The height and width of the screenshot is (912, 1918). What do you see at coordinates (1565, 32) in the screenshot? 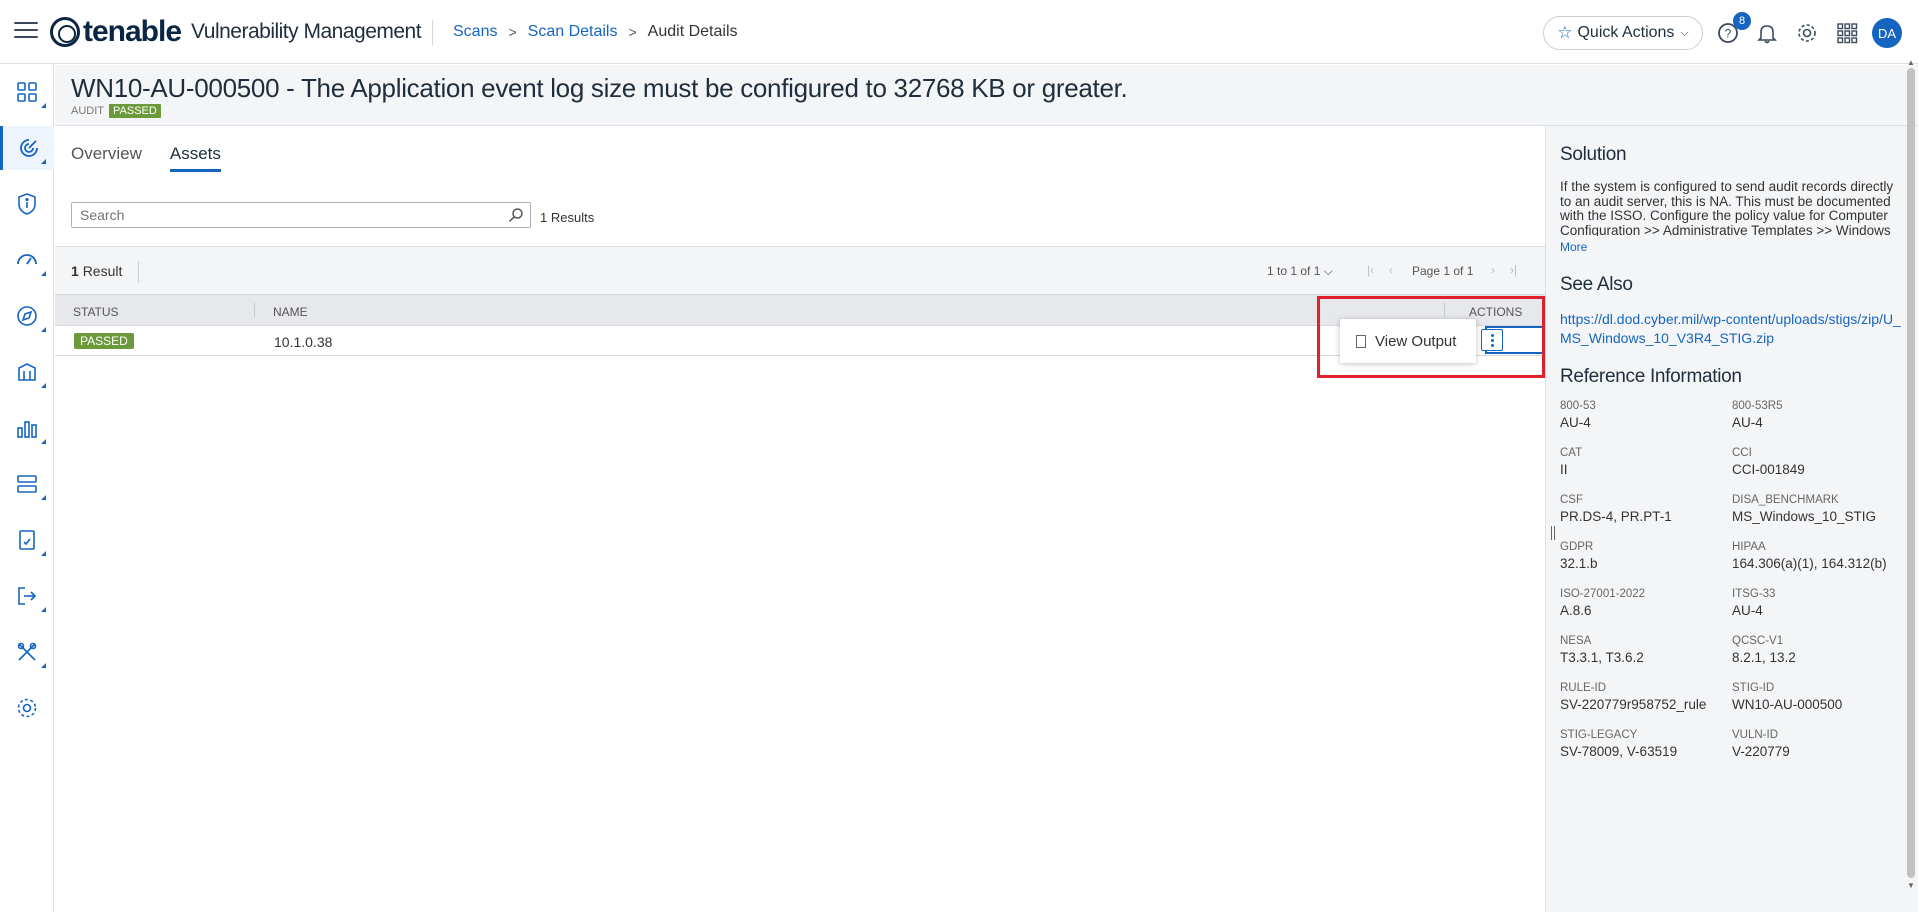
I see `star-icon: ☆` at bounding box center [1565, 32].